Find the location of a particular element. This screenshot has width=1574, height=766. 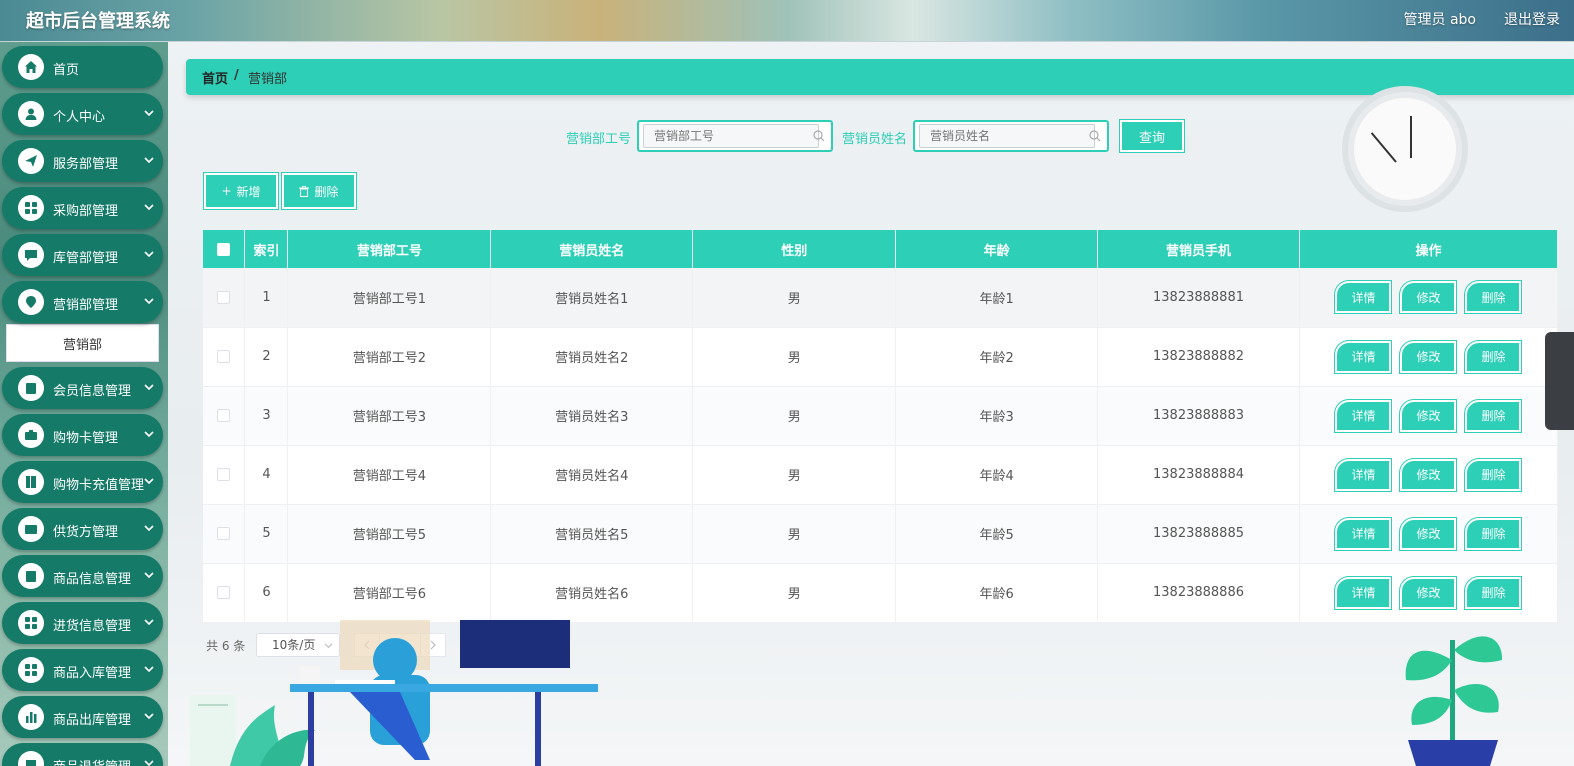

app-title: 超市后台管理系统 is located at coordinates (98, 21).